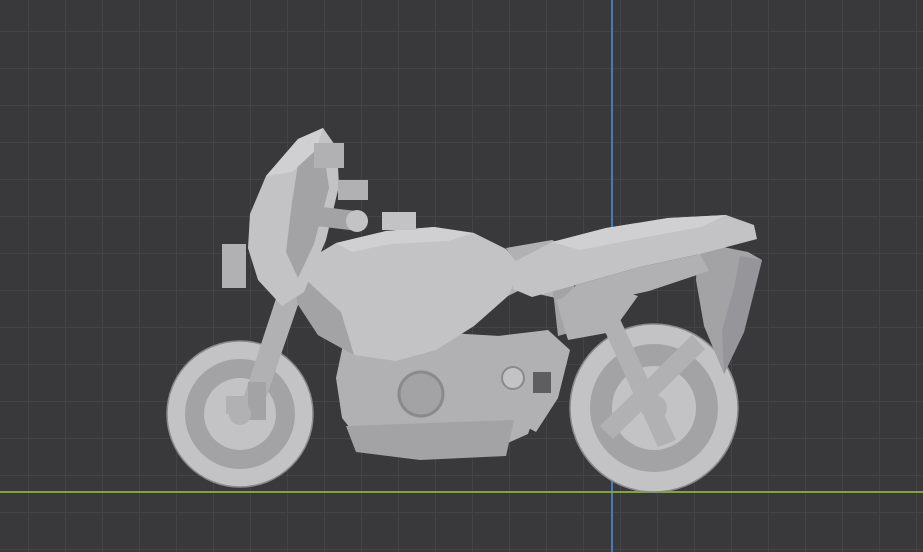  What do you see at coordinates (329, 155) in the screenshot?
I see `windshield-top-block` at bounding box center [329, 155].